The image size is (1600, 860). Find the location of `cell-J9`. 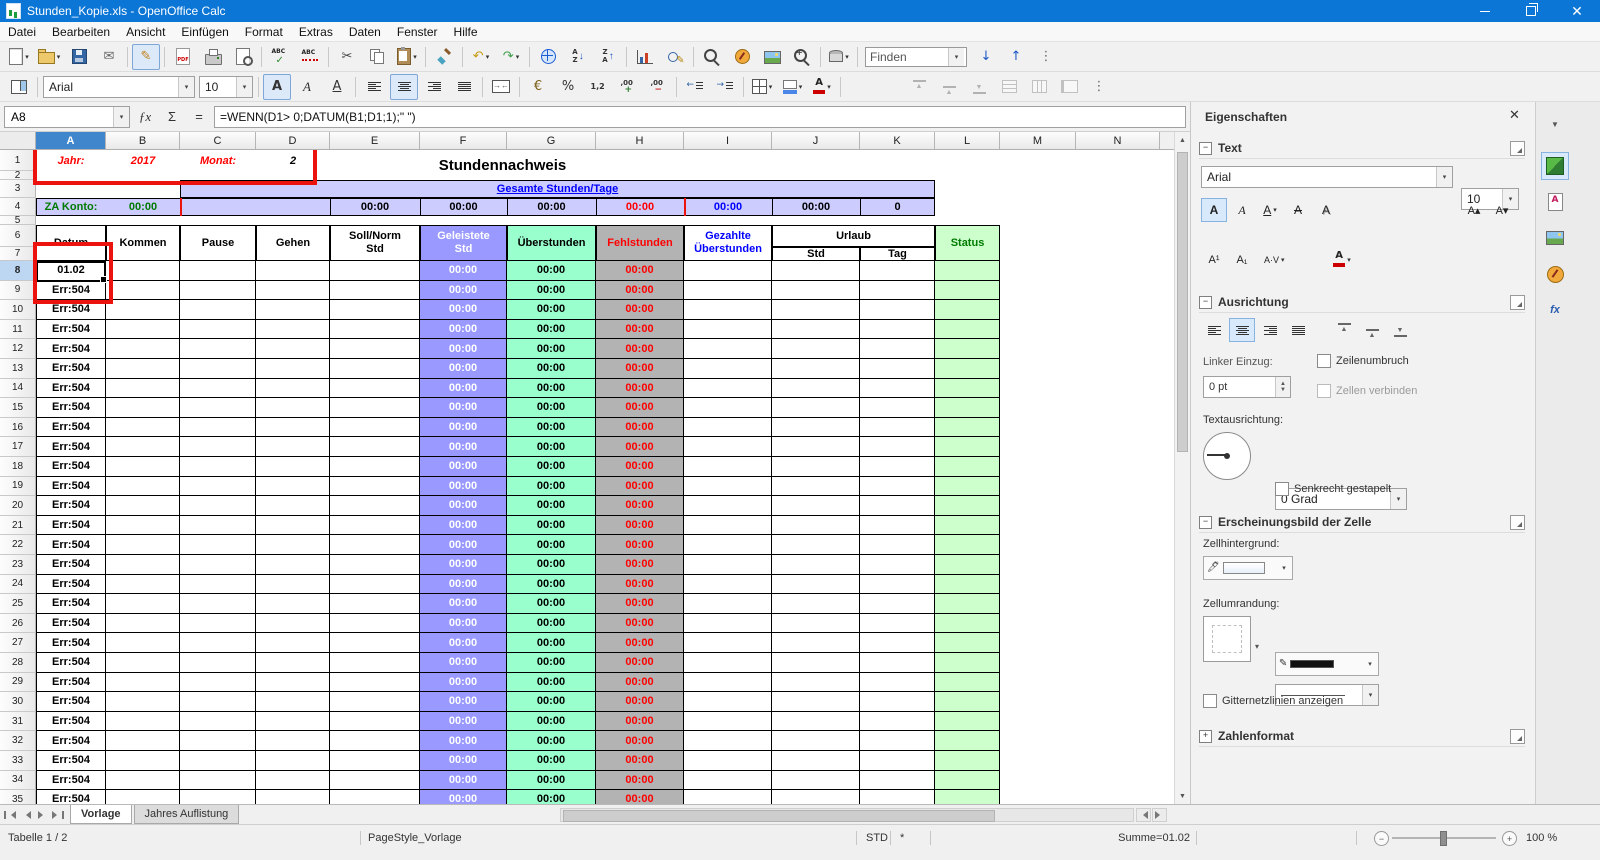

cell-J9 is located at coordinates (816, 290).